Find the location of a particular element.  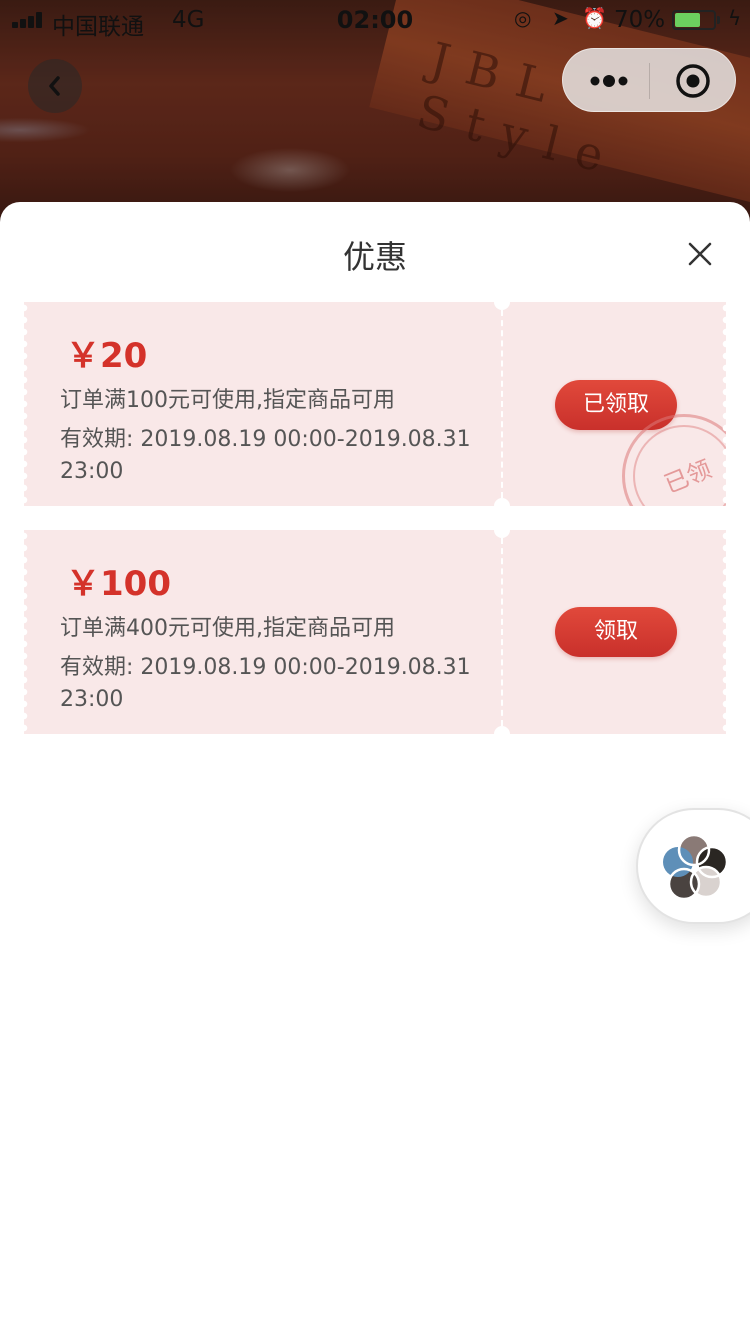

coupon-condition: 订单满400元可使用,指定商品可用 is located at coordinates (227, 628).